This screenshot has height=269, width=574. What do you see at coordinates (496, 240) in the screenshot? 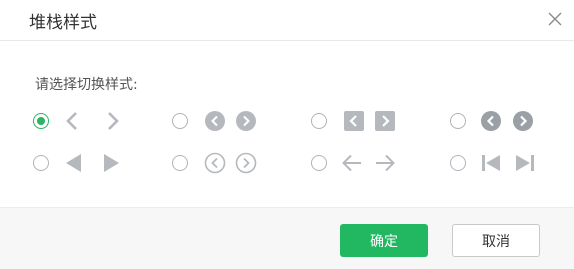
I see `cancel-button: 取消` at bounding box center [496, 240].